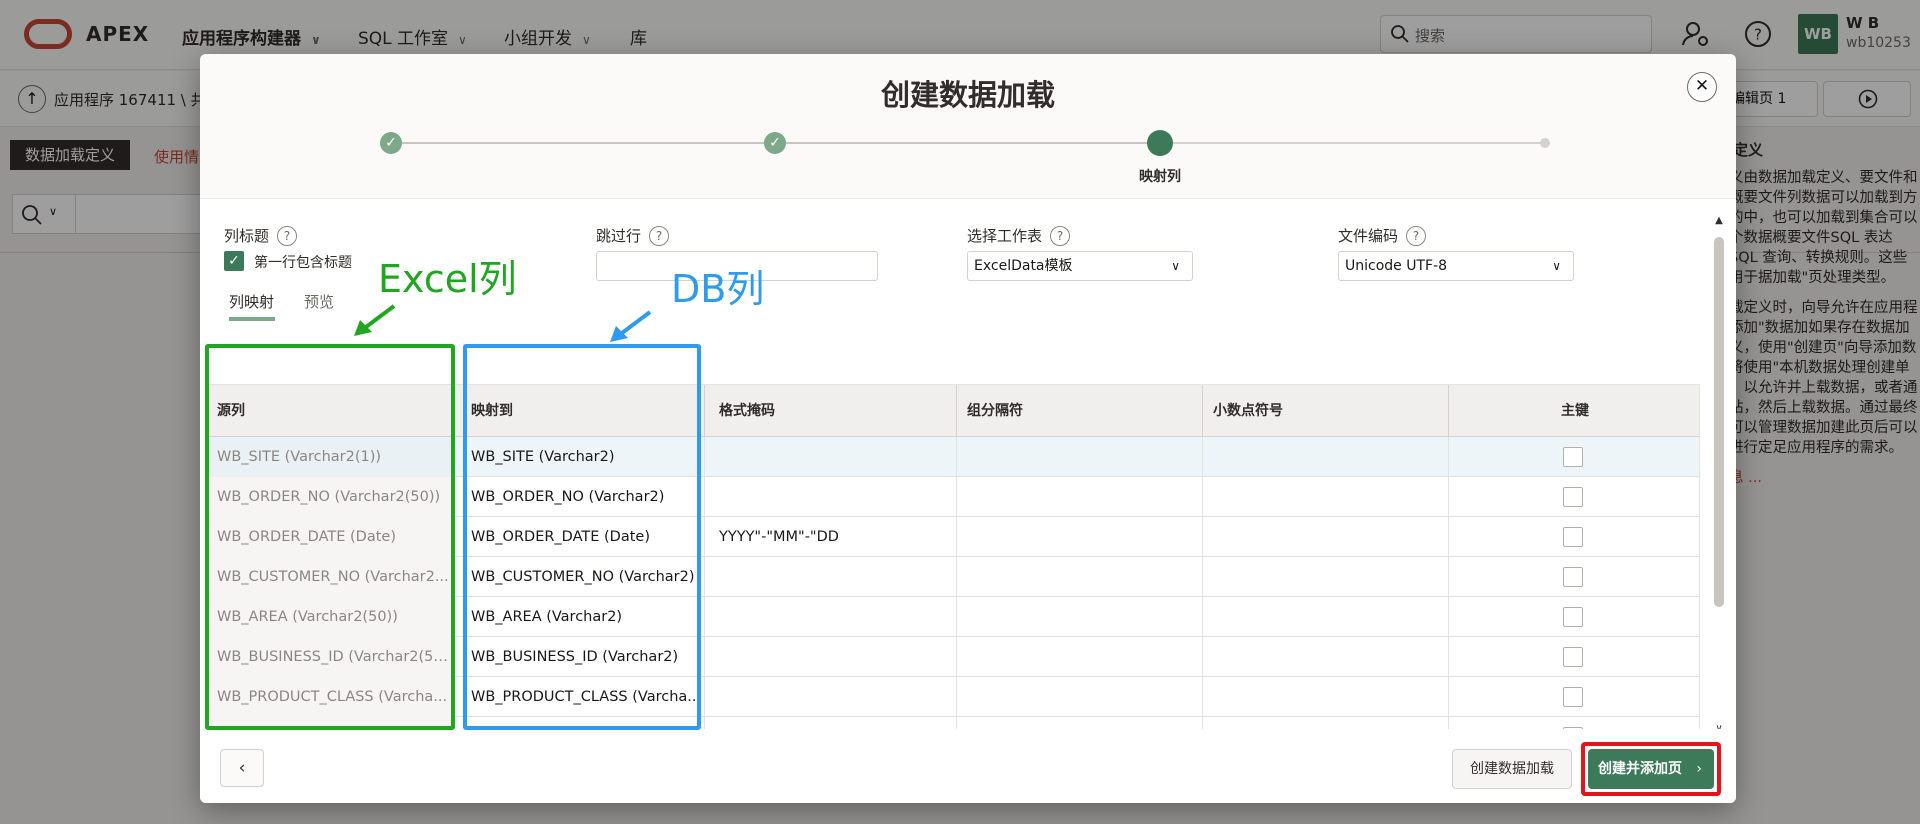 This screenshot has width=1920, height=824. Describe the element at coordinates (1023, 266) in the screenshot. I see `worksheet-value: ExcelData模板` at that location.